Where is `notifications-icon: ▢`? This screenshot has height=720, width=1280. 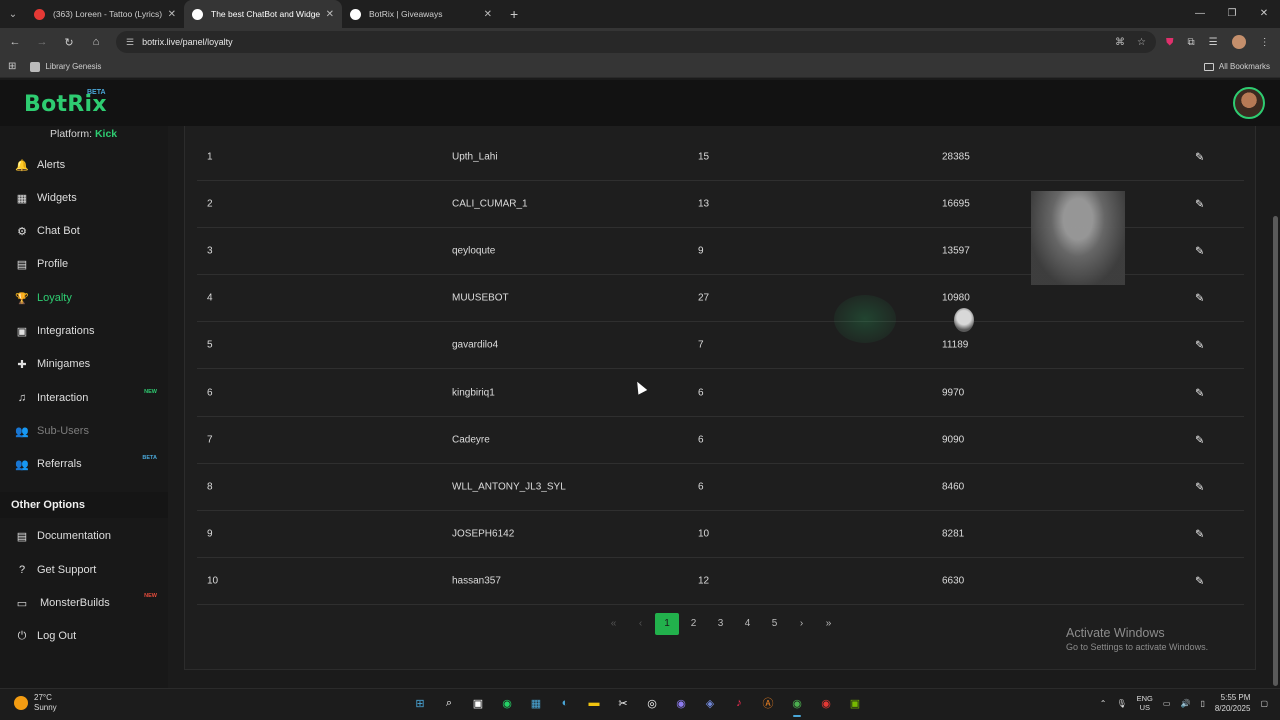 notifications-icon: ▢ is located at coordinates (1264, 703).